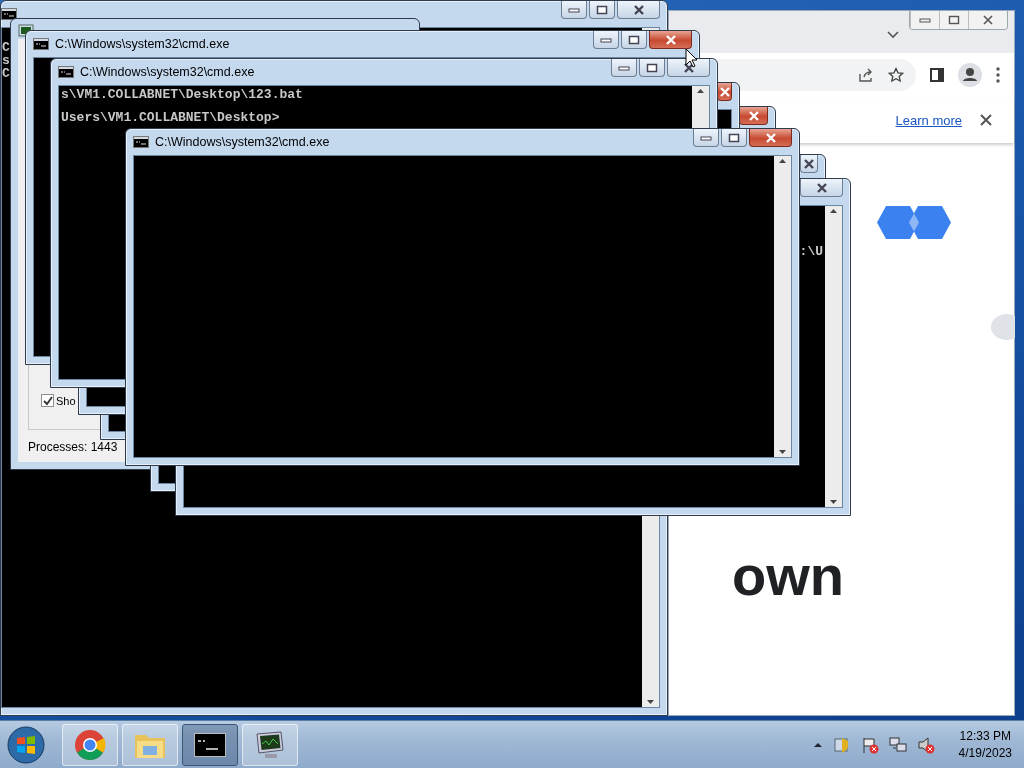  Describe the element at coordinates (47, 400) in the screenshot. I see `check-icon` at that location.